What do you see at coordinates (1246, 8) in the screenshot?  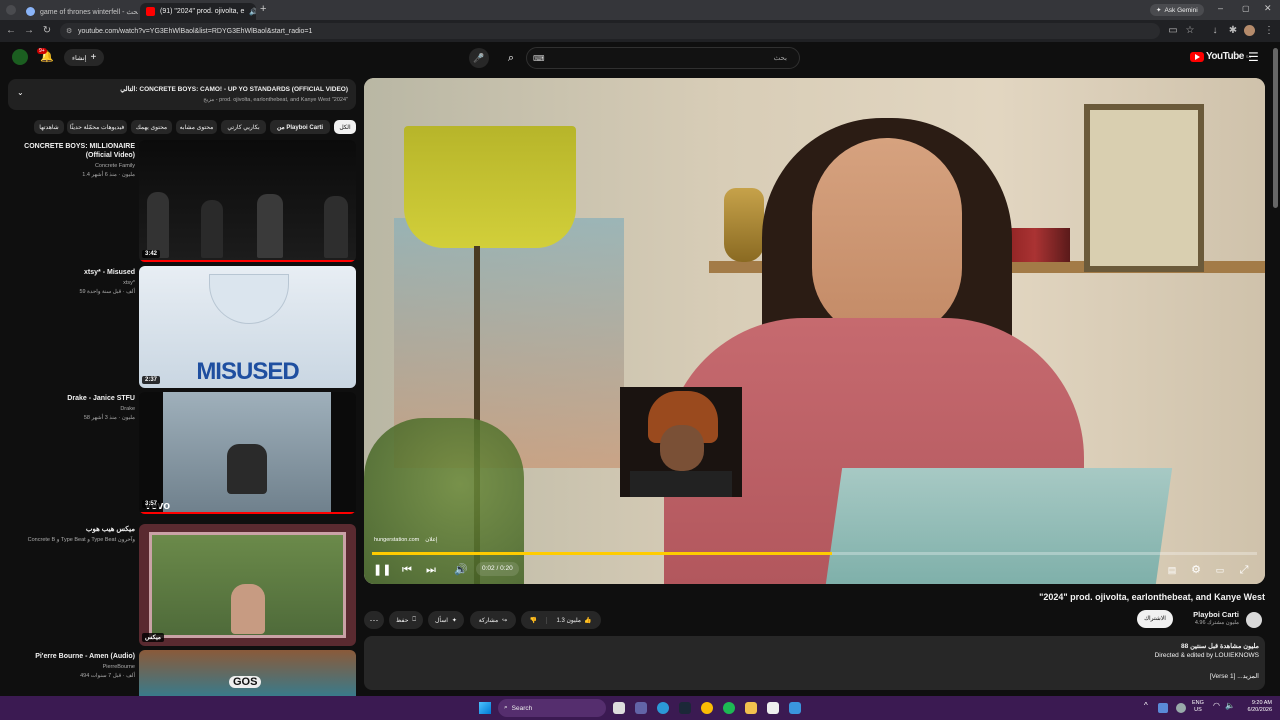 I see `maximize-button: ▢` at bounding box center [1246, 8].